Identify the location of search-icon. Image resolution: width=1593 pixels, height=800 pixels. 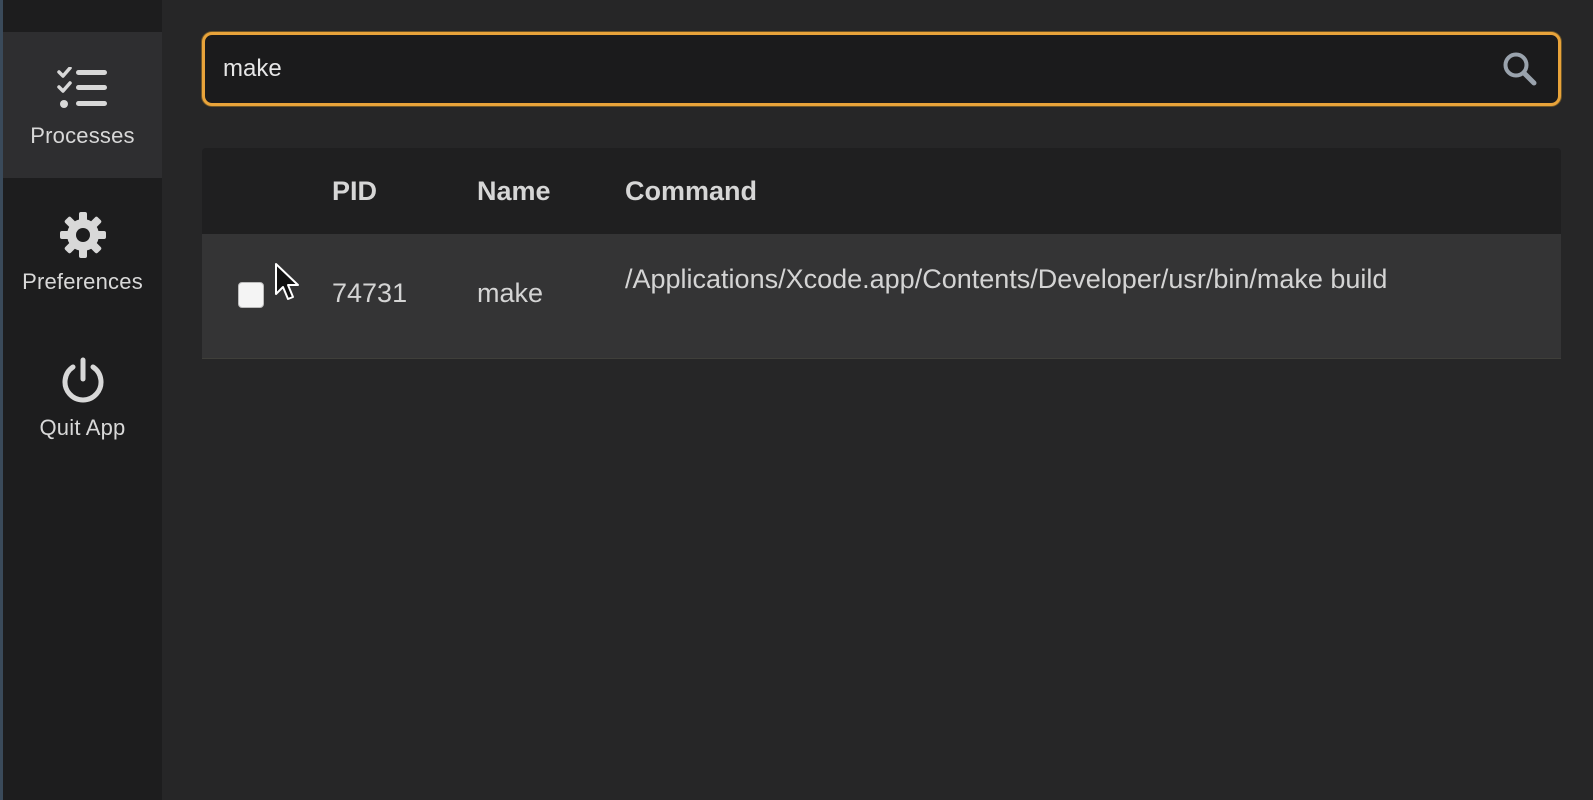
(1520, 69).